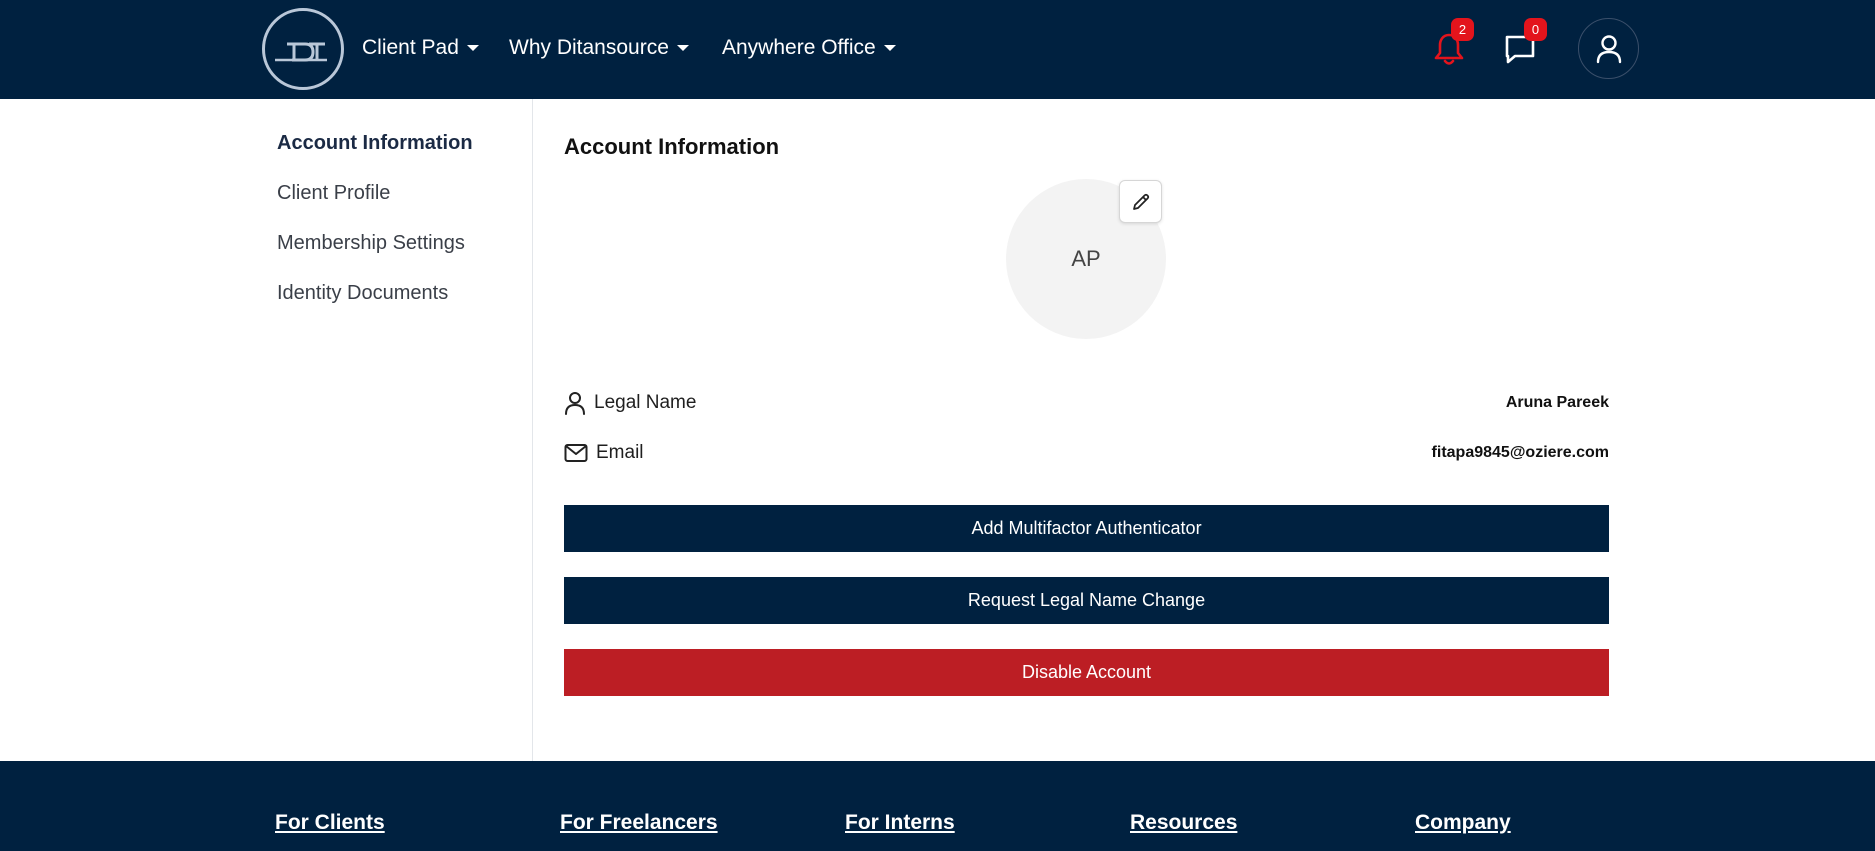 The height and width of the screenshot is (851, 1875). I want to click on footer-link-resources: Resources, so click(1183, 823).